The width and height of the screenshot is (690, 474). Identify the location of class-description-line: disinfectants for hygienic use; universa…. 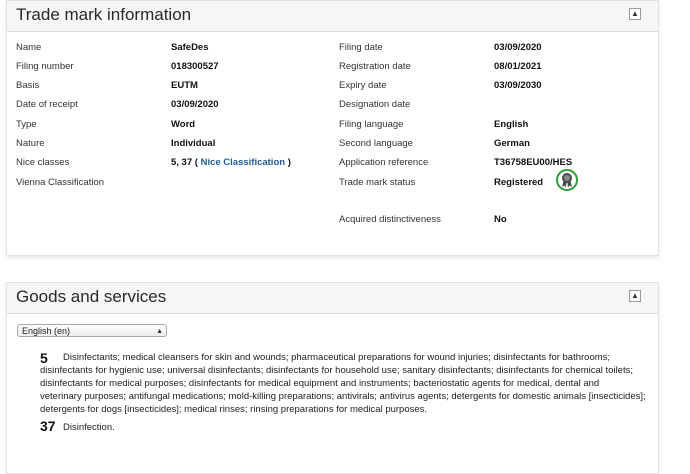
(336, 370).